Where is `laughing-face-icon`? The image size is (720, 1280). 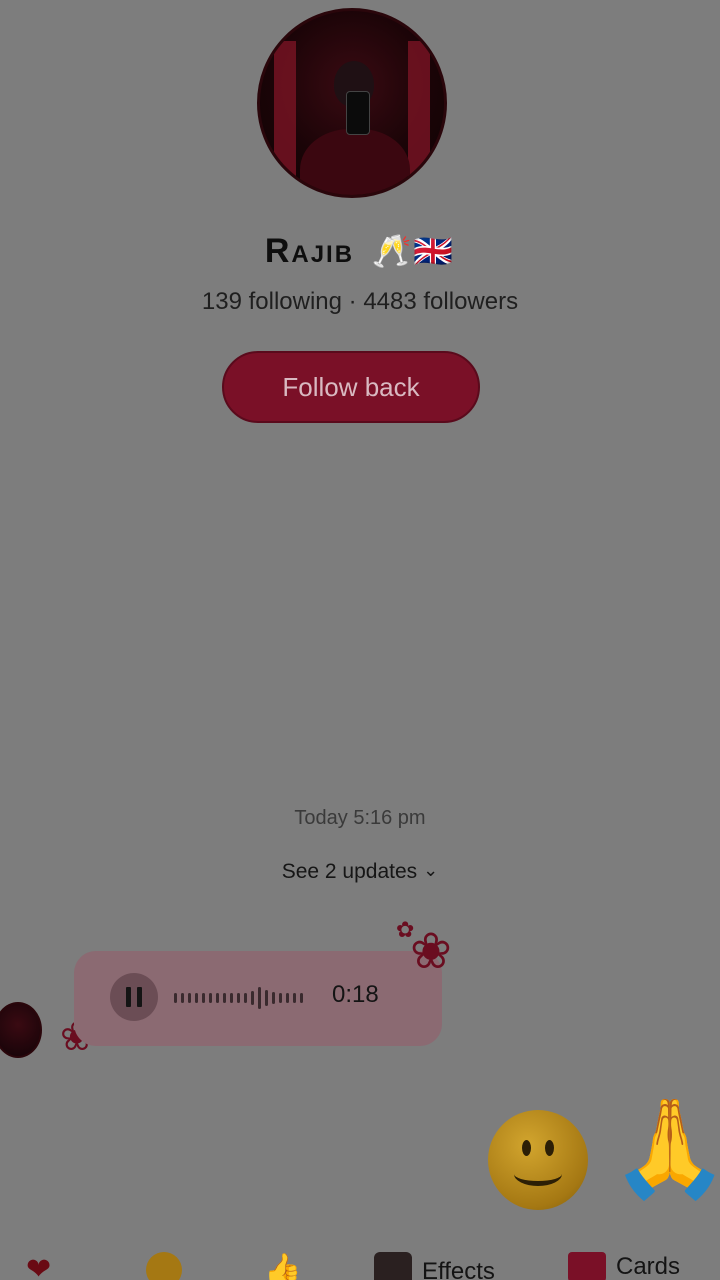 laughing-face-icon is located at coordinates (164, 1266).